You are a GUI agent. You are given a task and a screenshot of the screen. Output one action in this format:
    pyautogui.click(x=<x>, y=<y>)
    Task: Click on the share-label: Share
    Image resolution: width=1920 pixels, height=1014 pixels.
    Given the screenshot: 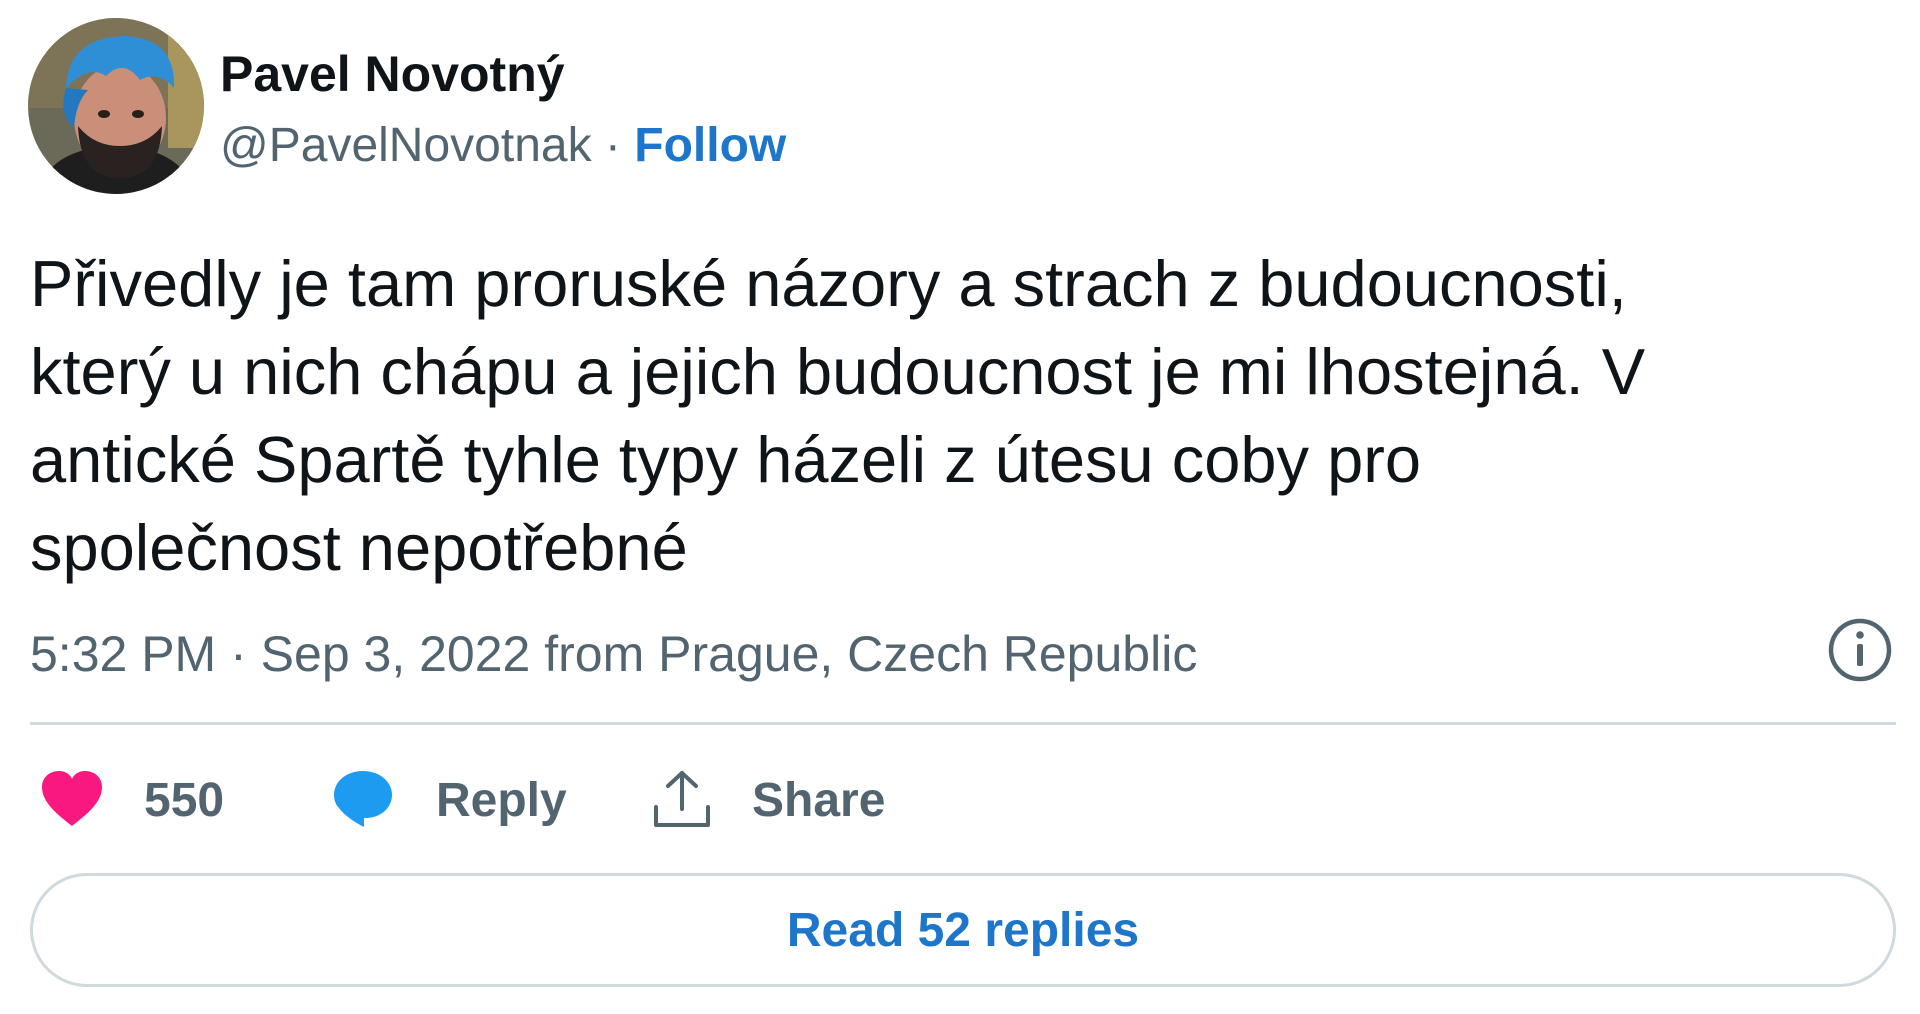 What is the action you would take?
    pyautogui.click(x=819, y=800)
    